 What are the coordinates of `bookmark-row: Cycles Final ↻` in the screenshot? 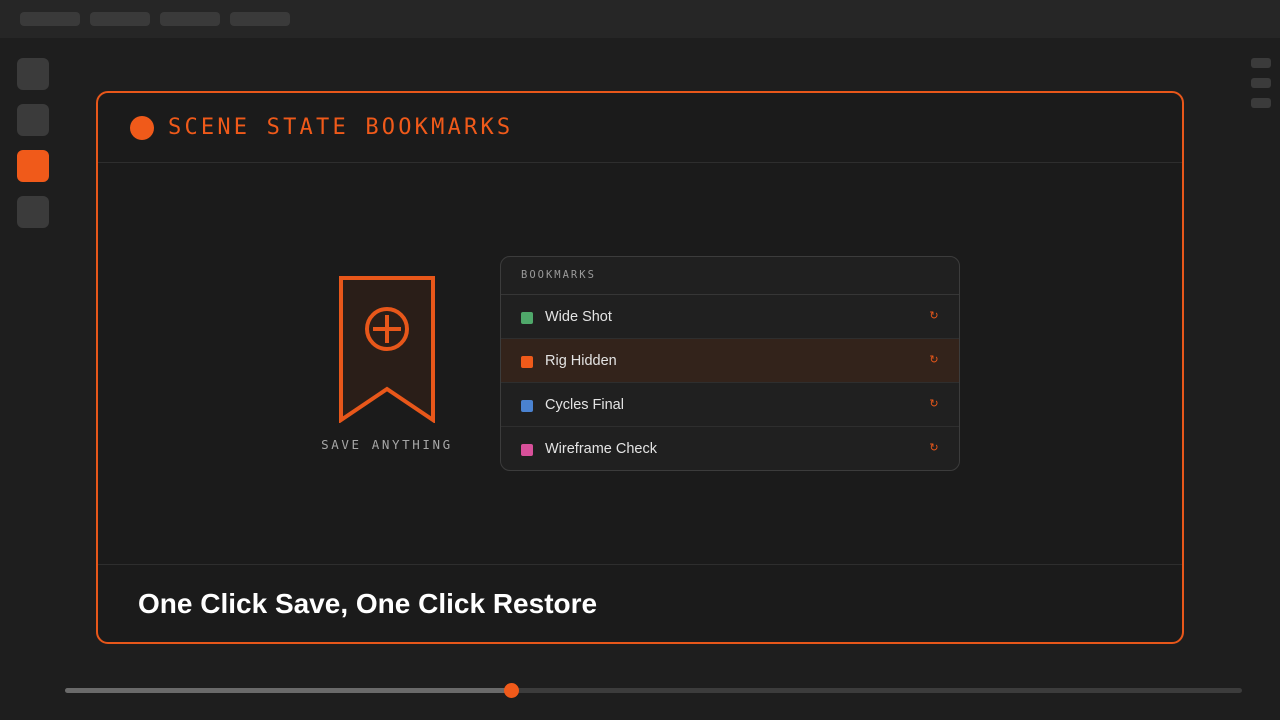 It's located at (730, 405).